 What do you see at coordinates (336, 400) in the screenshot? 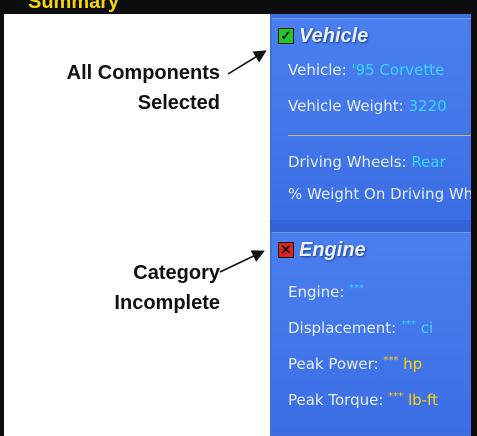
I see `peak-torque-label: Peak Torque:` at bounding box center [336, 400].